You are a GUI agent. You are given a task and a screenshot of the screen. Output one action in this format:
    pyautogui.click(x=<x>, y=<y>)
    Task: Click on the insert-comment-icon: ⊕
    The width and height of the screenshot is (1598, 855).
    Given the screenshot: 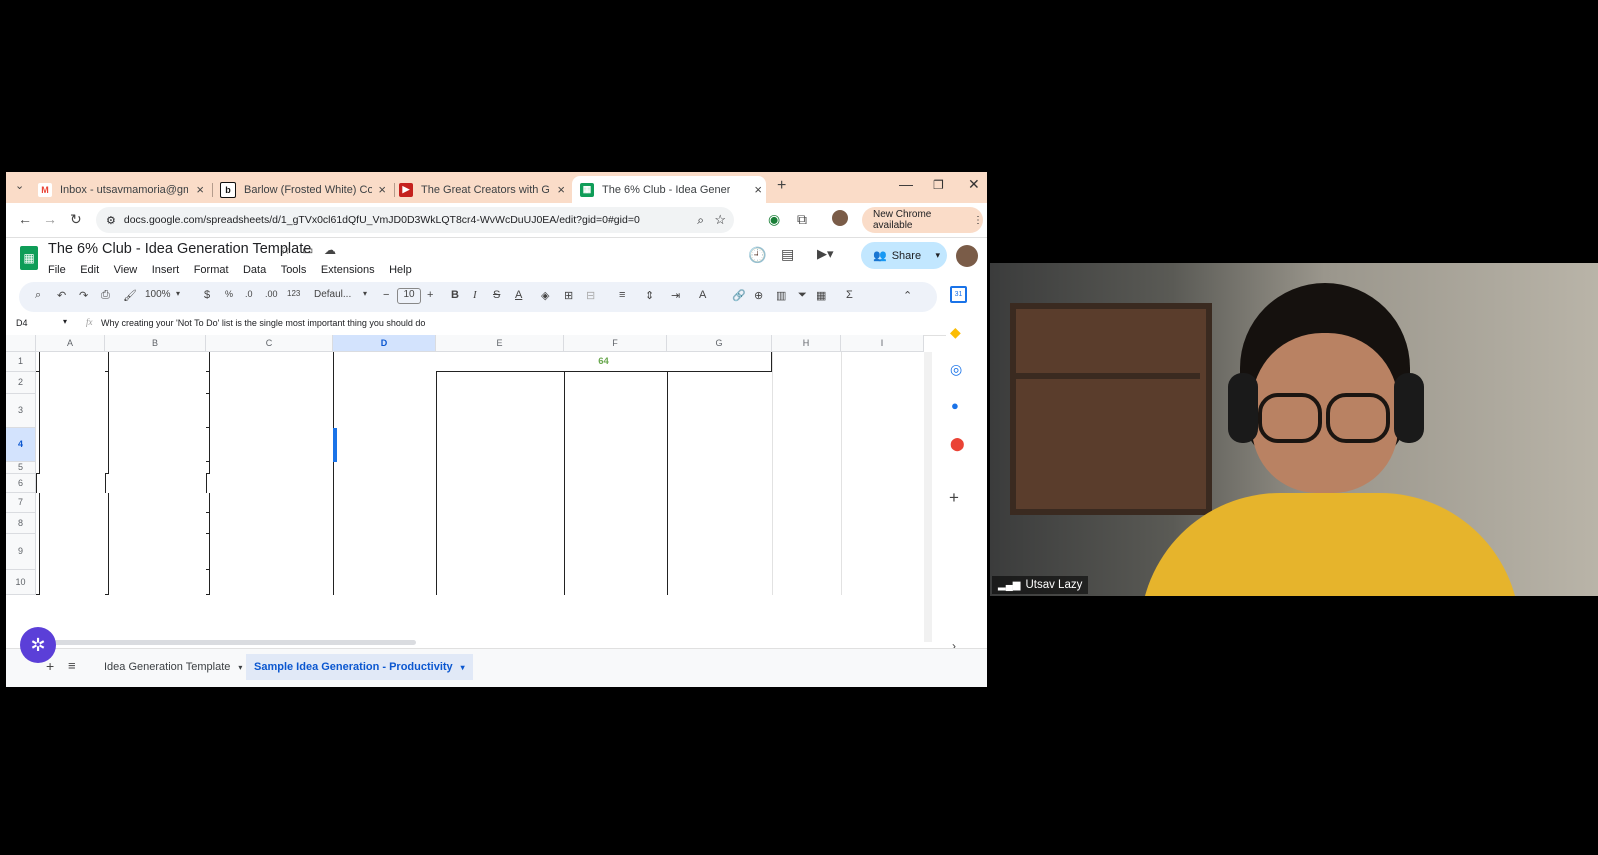 What is the action you would take?
    pyautogui.click(x=758, y=295)
    